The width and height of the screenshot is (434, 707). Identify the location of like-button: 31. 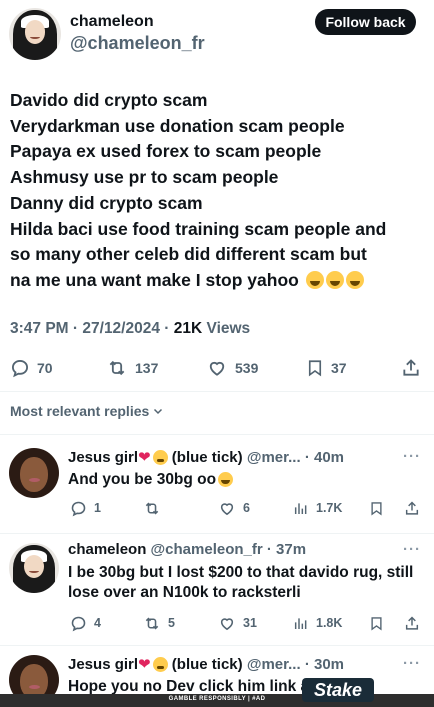
(237, 623).